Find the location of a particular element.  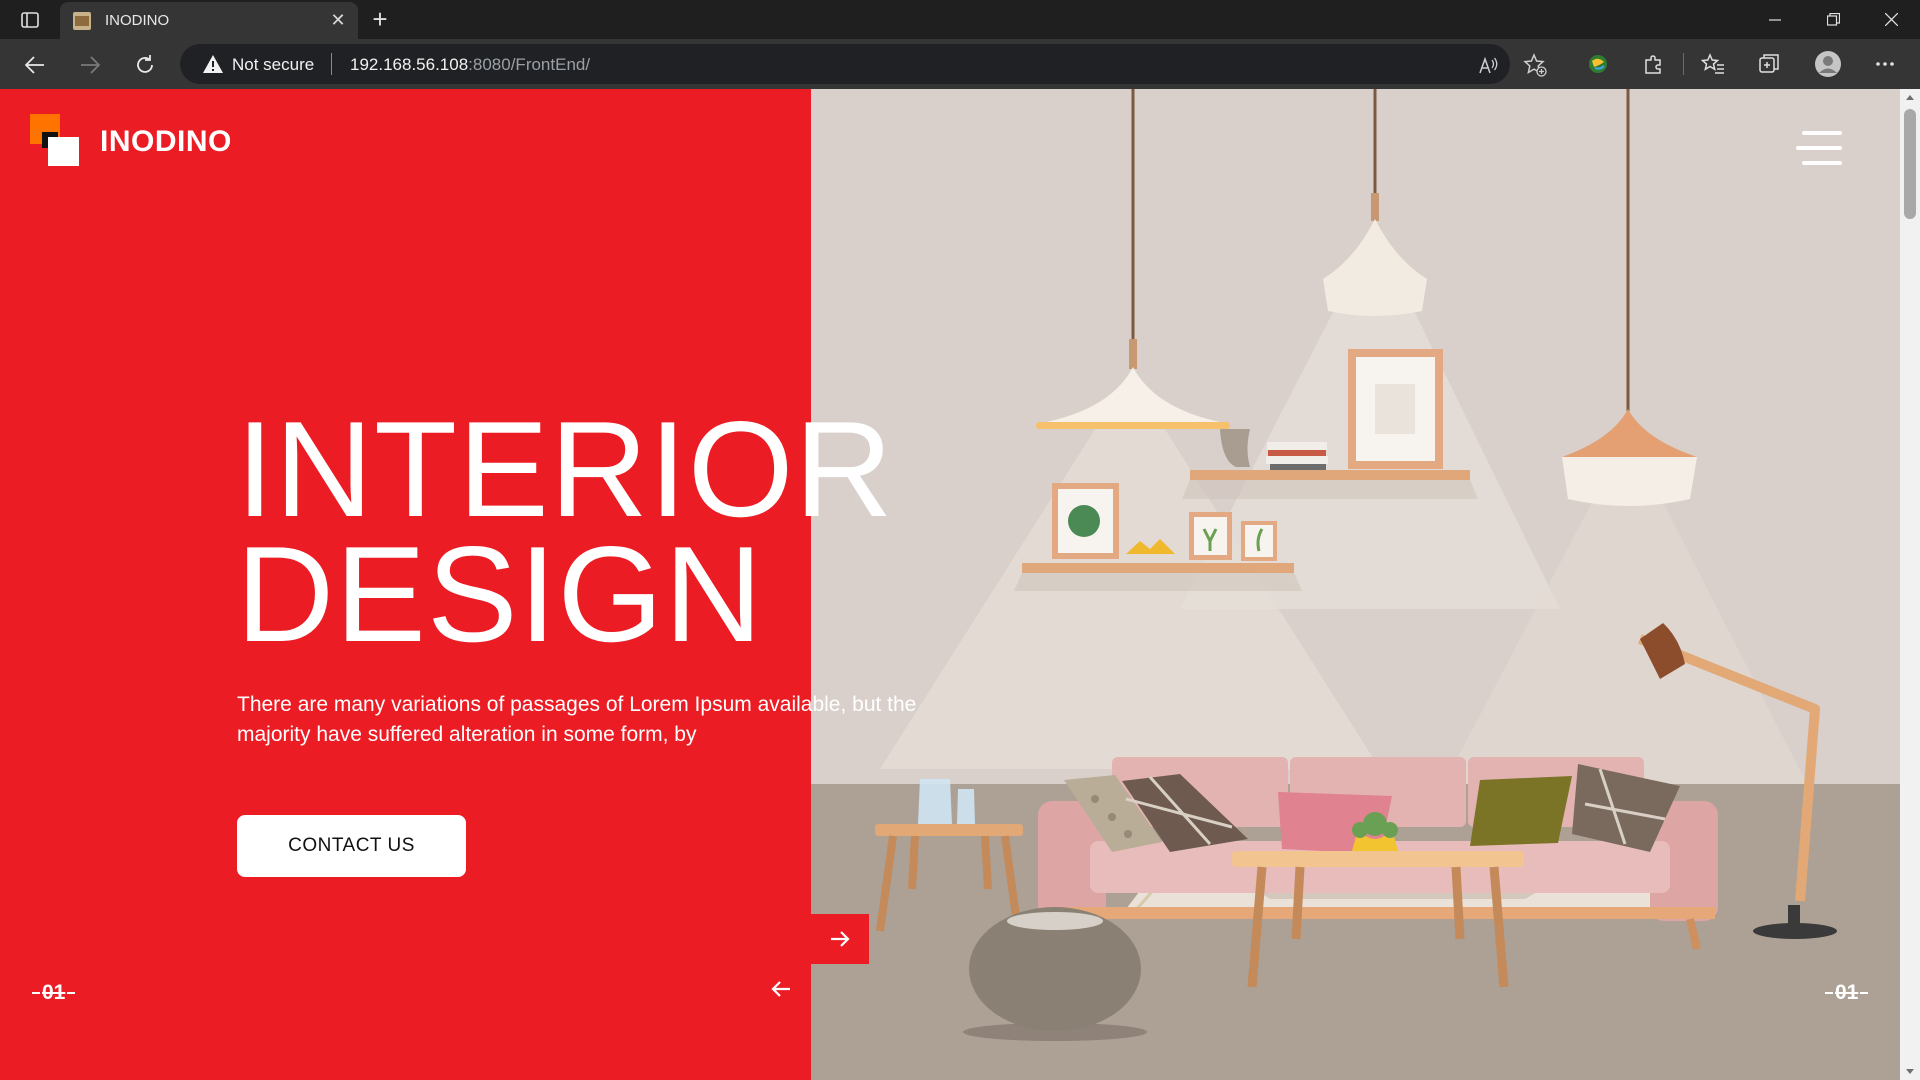

collections-icon is located at coordinates (1769, 63).